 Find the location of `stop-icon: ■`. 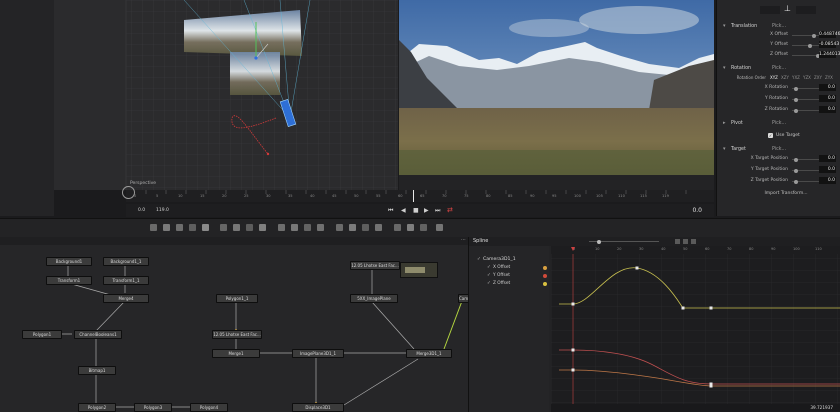

stop-icon: ■ is located at coordinates (416, 210).